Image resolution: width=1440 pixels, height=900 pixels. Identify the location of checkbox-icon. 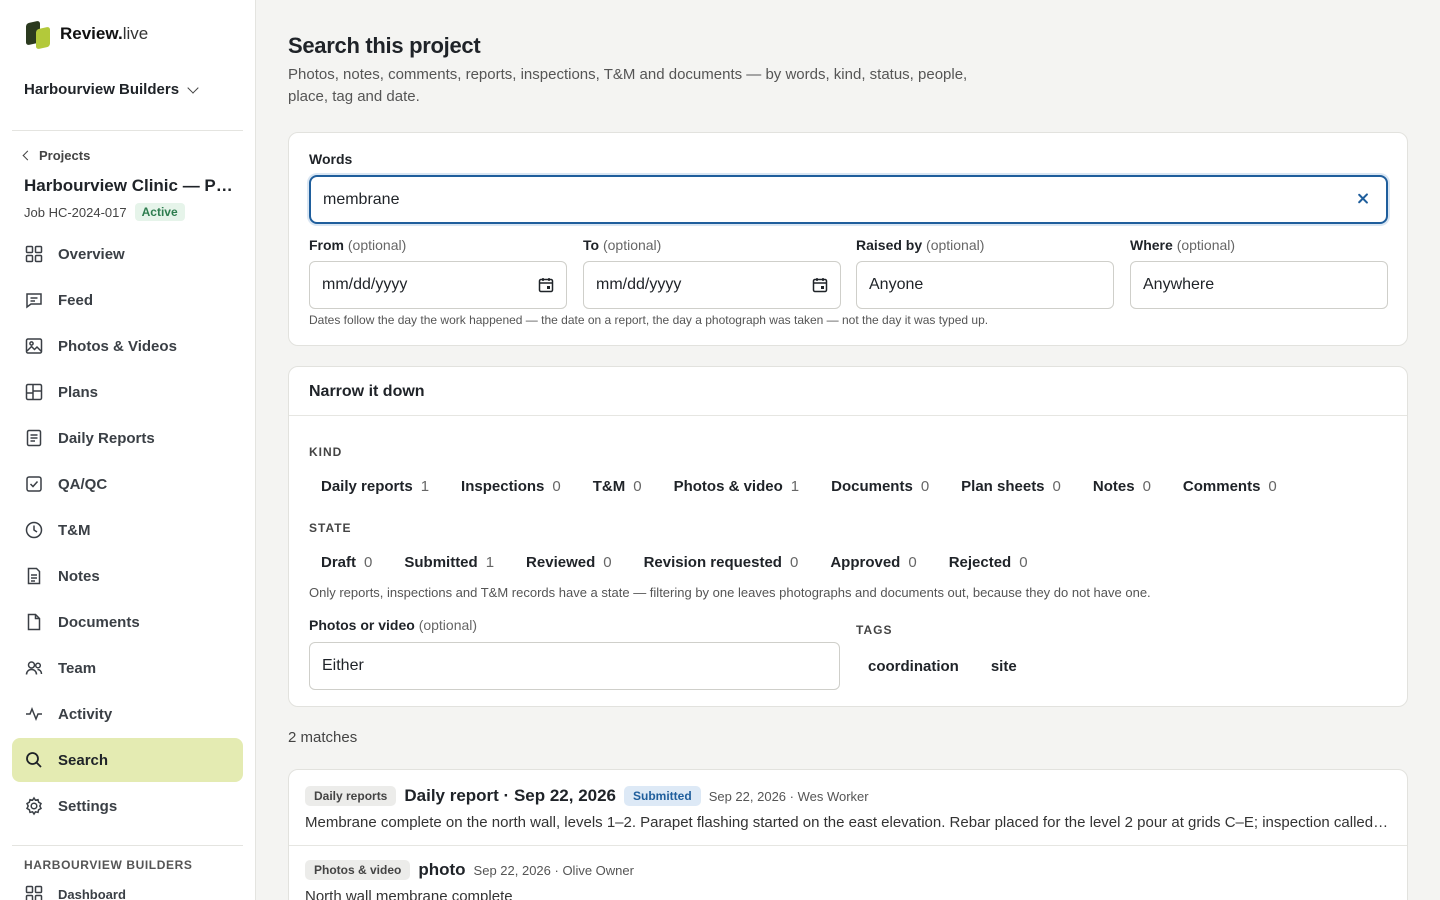
(34, 484).